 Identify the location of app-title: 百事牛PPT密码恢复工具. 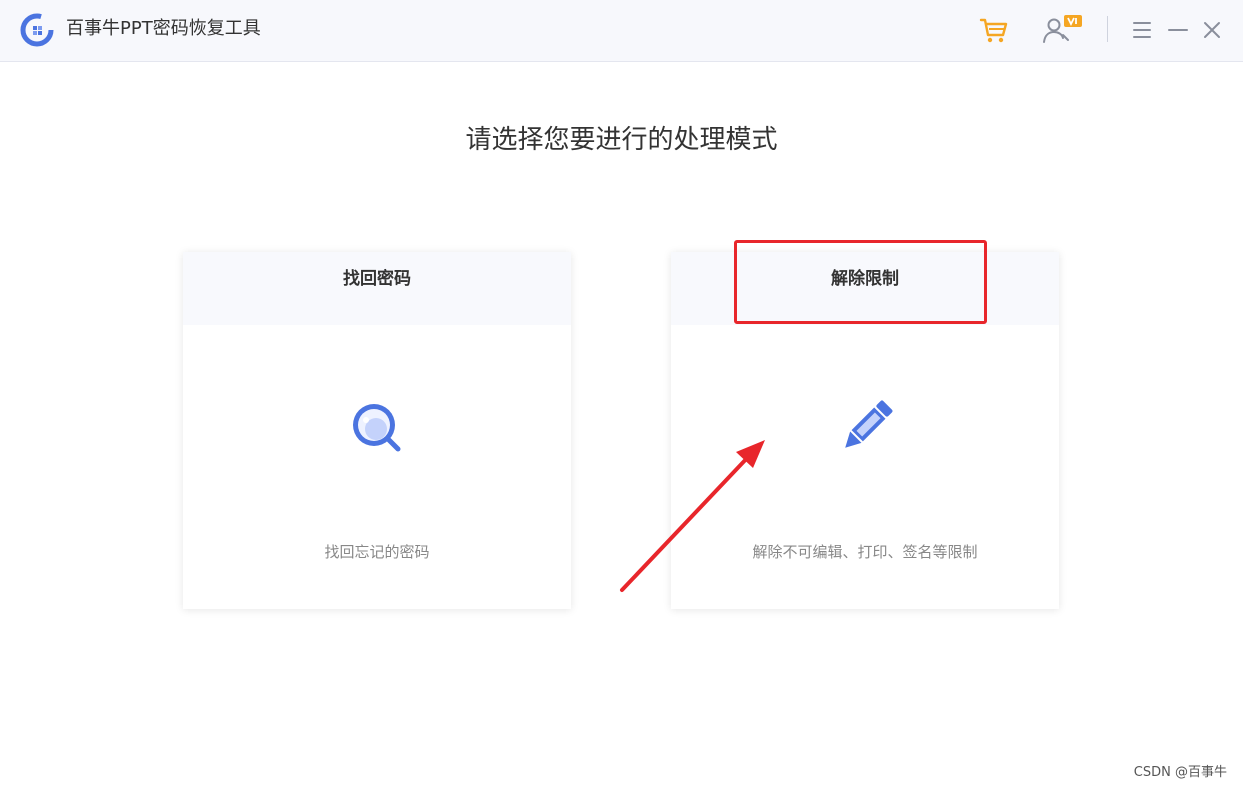
(163, 28).